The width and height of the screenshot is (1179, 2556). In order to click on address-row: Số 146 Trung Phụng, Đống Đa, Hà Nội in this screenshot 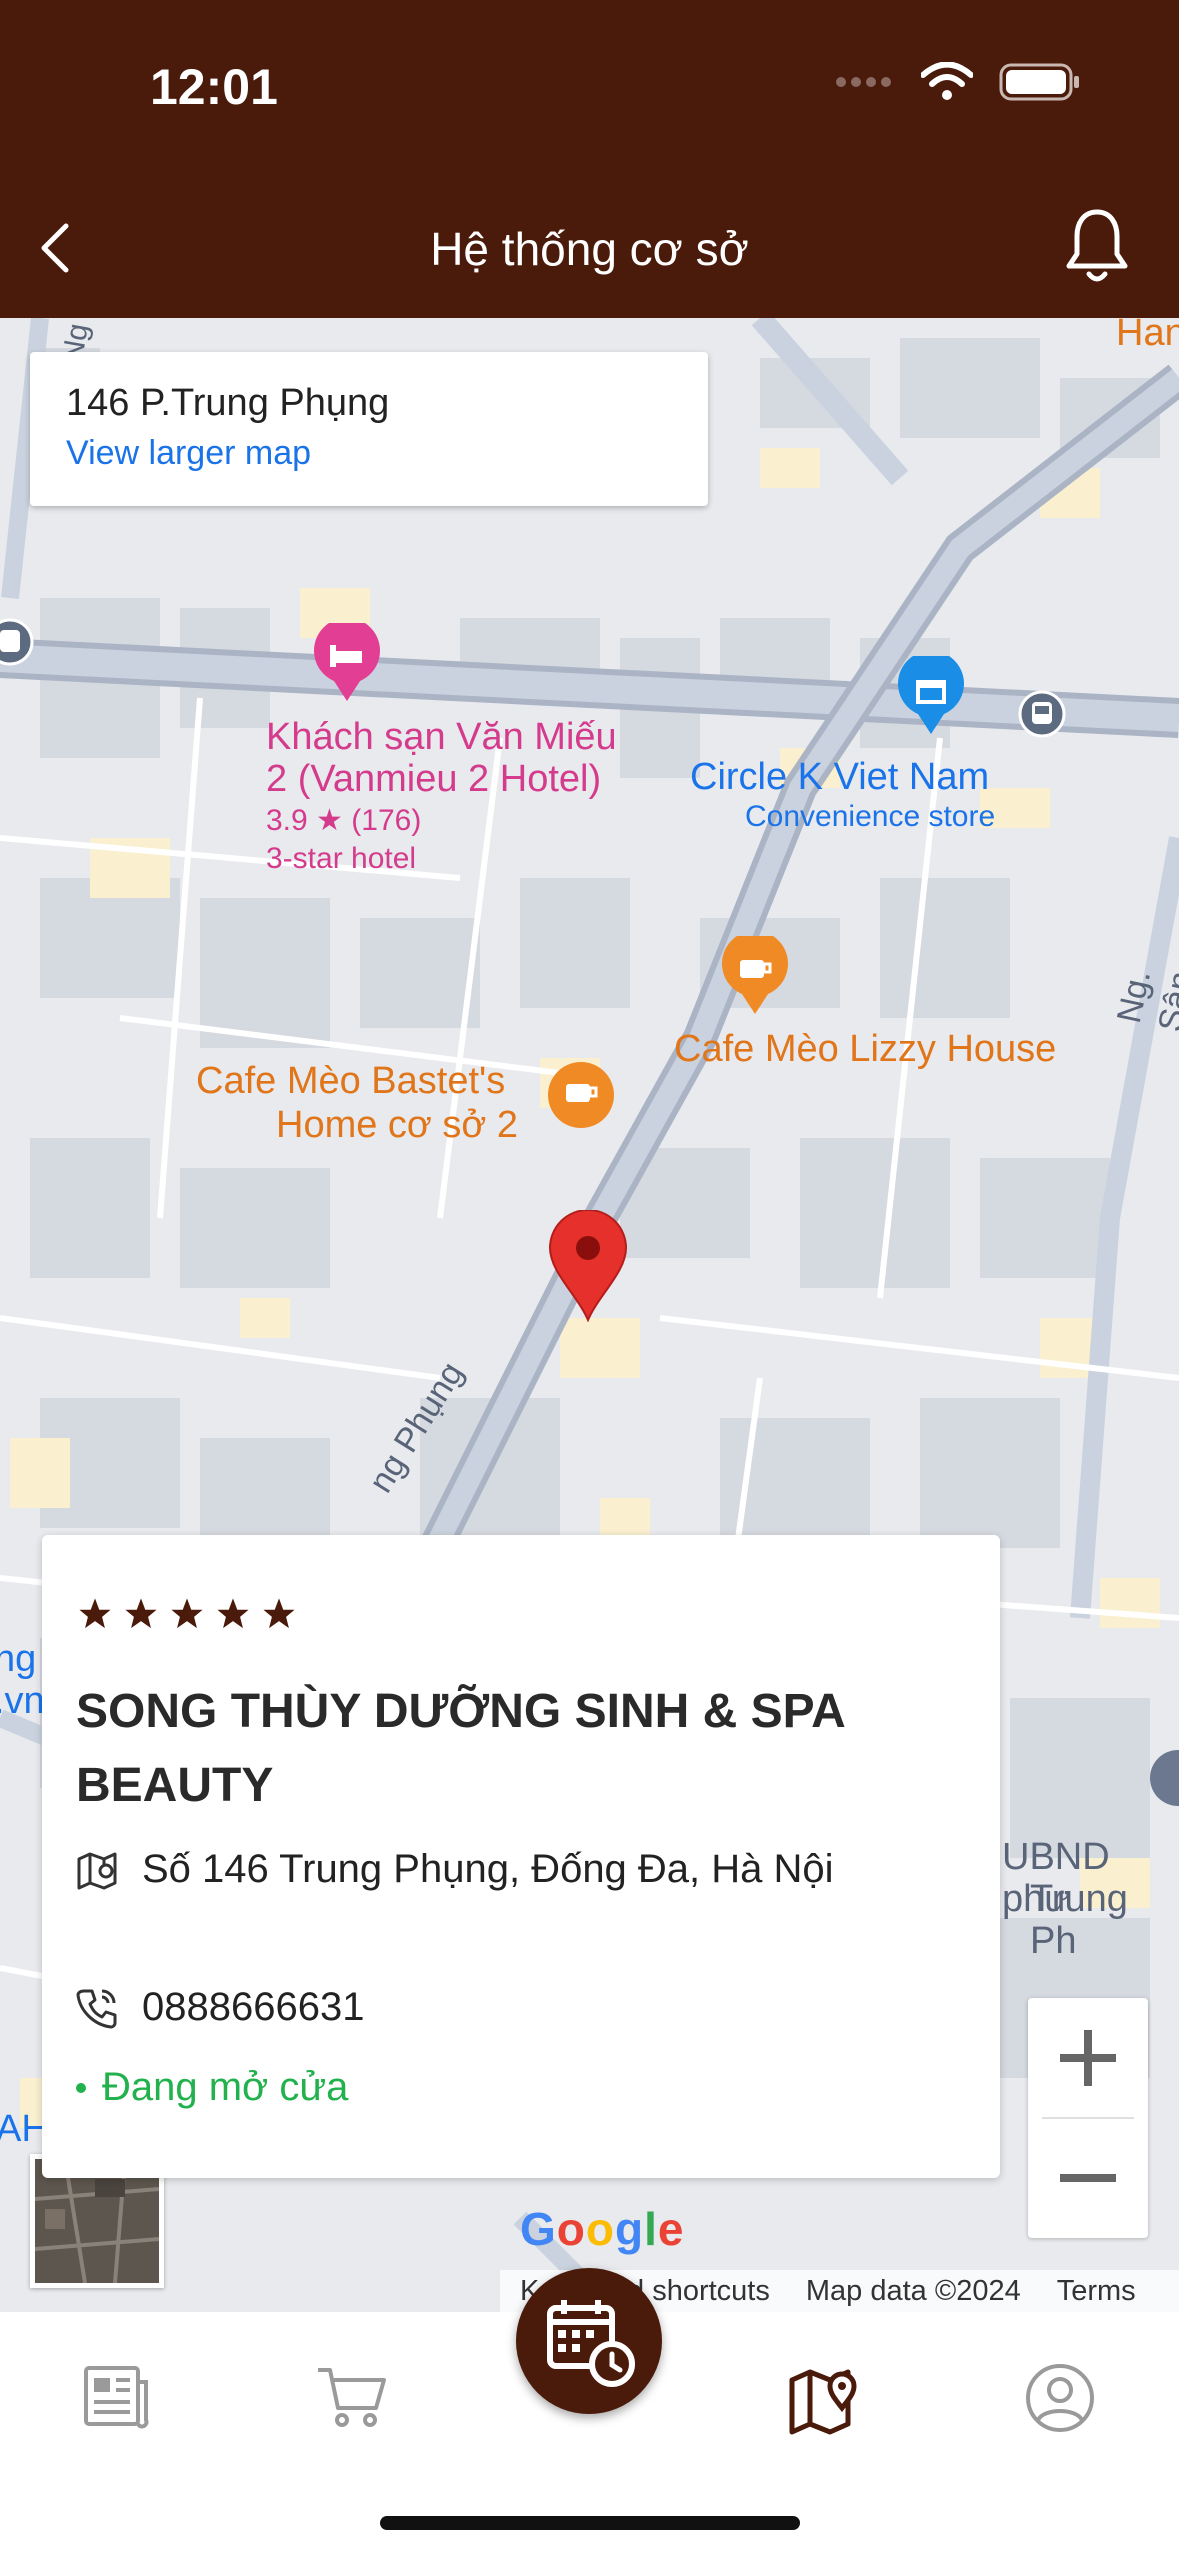, I will do `click(455, 1869)`.